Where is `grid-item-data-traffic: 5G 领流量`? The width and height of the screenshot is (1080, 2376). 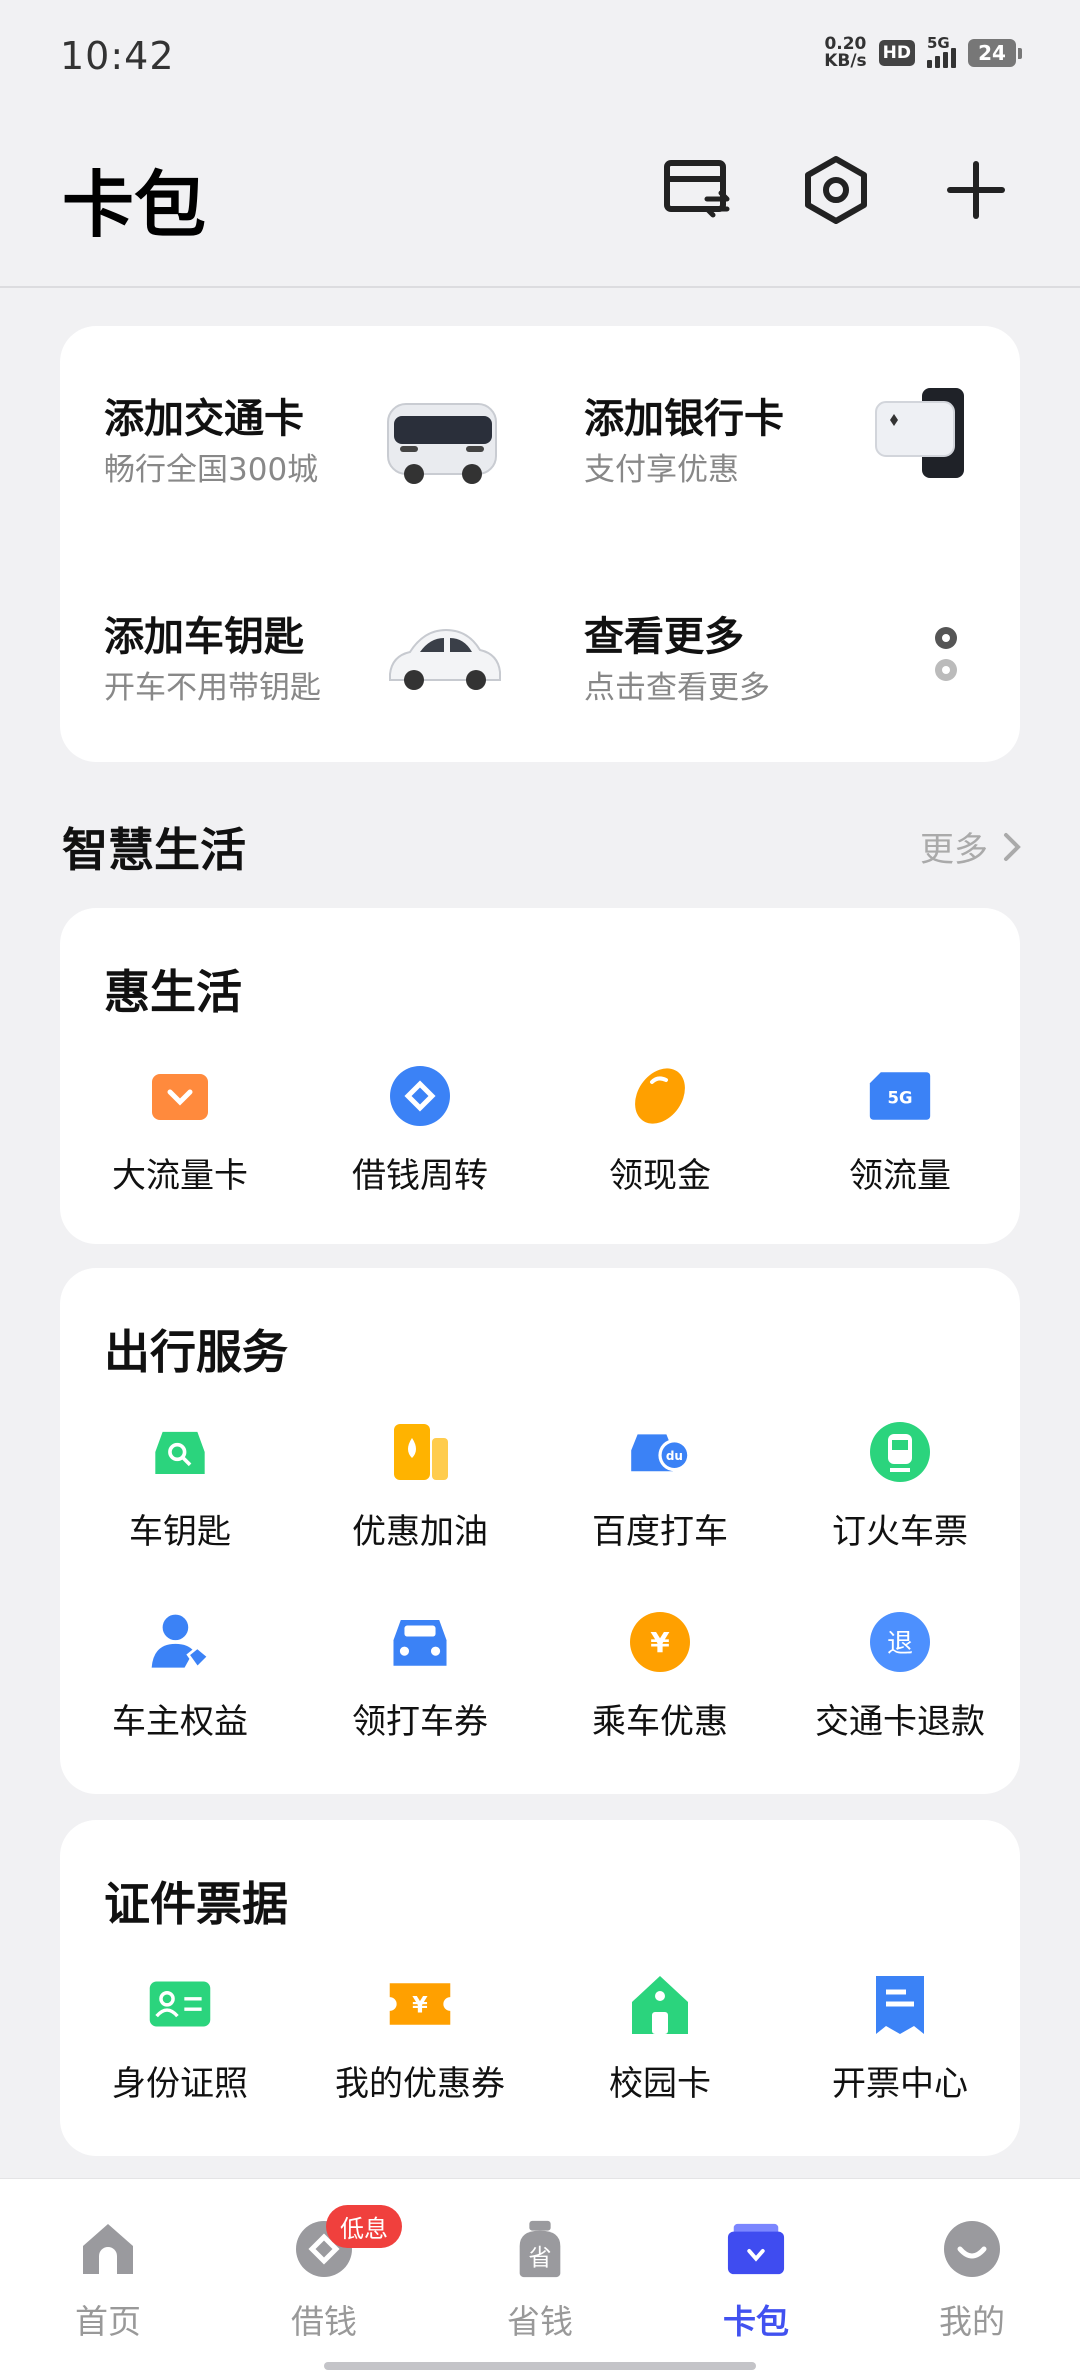 grid-item-data-traffic: 5G 领流量 is located at coordinates (900, 1134).